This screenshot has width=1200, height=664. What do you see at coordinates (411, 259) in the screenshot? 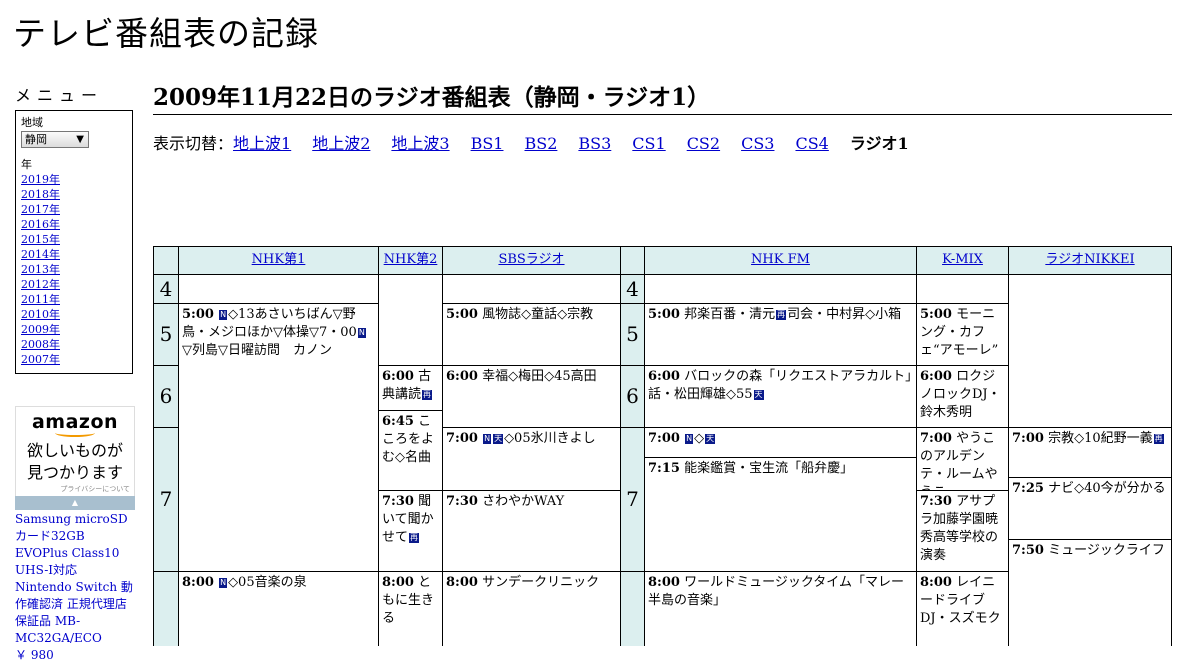
I see `station-link-nhk2: NHK第2` at bounding box center [411, 259].